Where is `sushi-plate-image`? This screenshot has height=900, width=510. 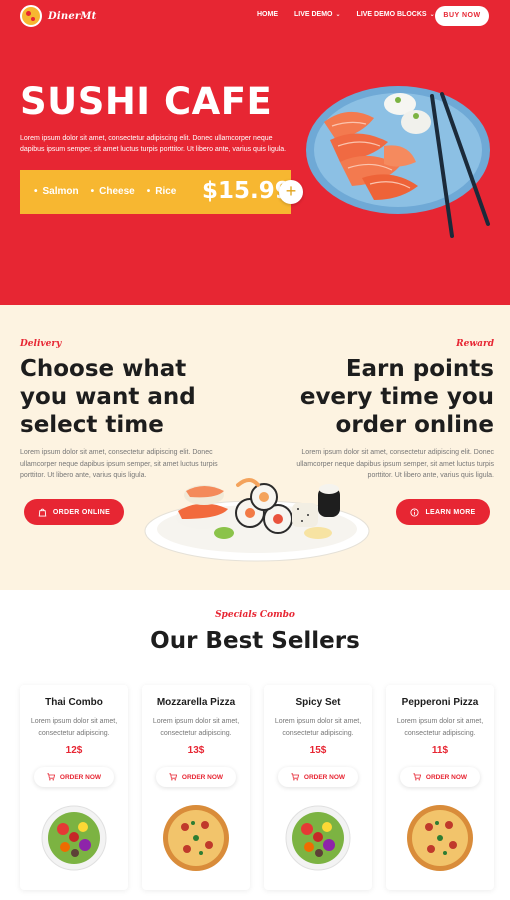 sushi-plate-image is located at coordinates (398, 162).